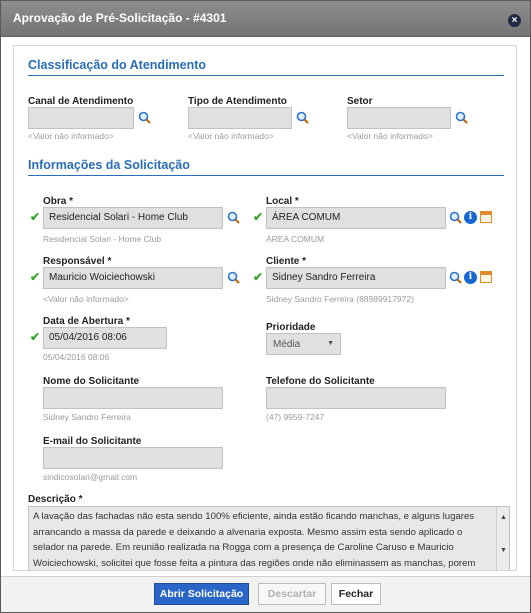 The height and width of the screenshot is (613, 531). Describe the element at coordinates (109, 165) in the screenshot. I see `section-title-informacoes: Informações da Solicitação` at that location.